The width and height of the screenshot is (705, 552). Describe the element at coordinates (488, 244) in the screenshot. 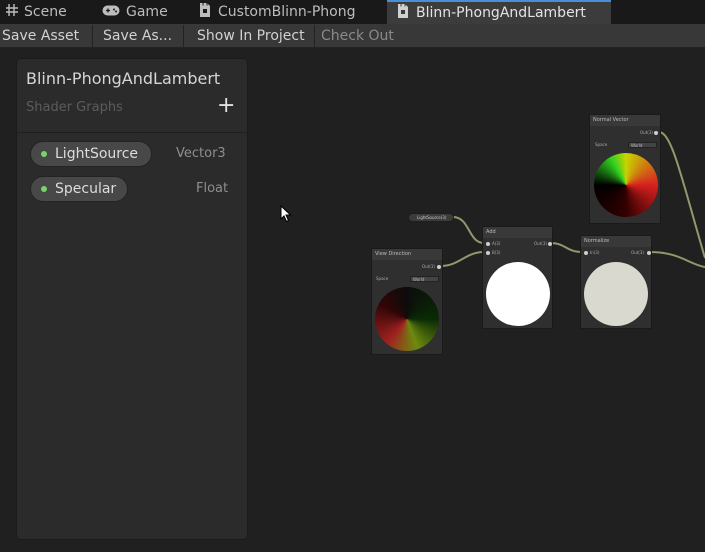

I see `input-port-a` at that location.